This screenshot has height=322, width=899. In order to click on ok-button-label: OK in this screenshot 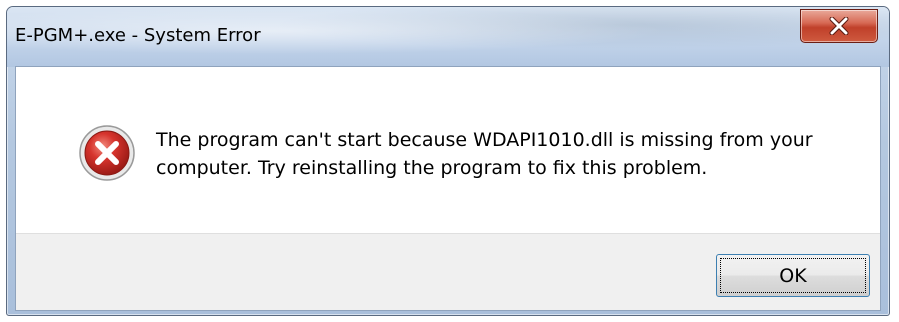, I will do `click(793, 275)`.